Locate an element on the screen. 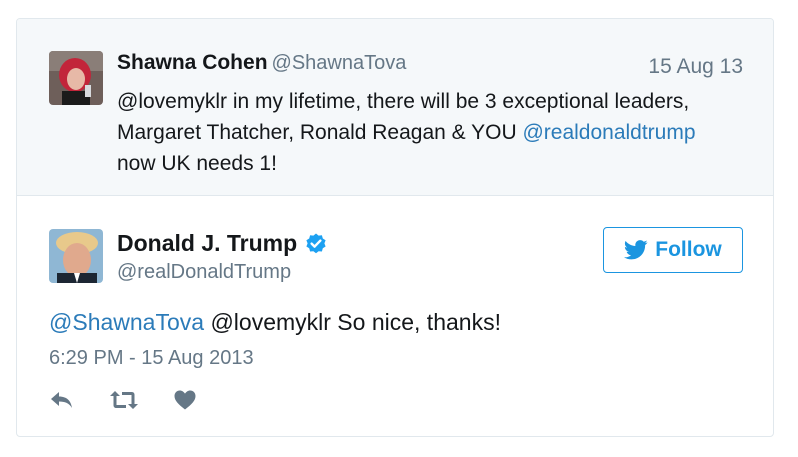 The width and height of the screenshot is (798, 457). quoted-author-avatar is located at coordinates (76, 78).